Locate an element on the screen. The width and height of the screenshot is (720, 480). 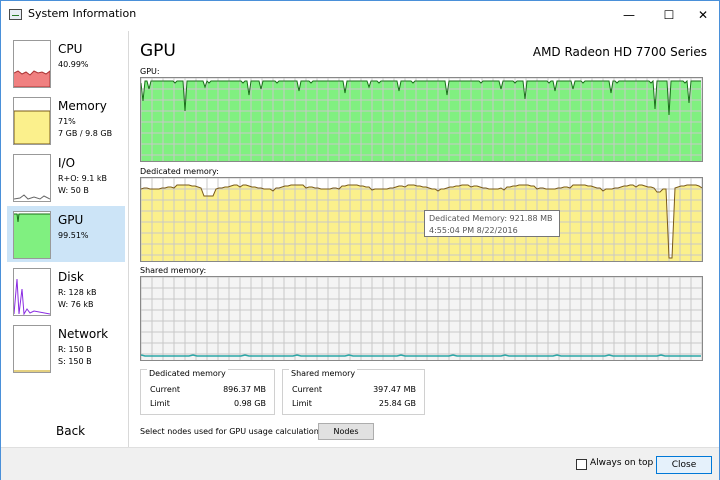
sidebar-item-gpu: GPU 99.51% is located at coordinates (66, 234).